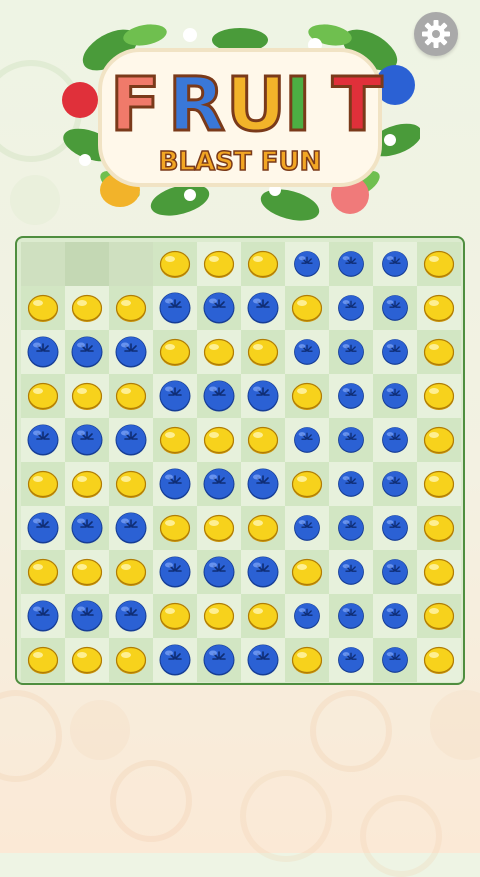 The height and width of the screenshot is (877, 480). I want to click on settings-button, so click(436, 34).